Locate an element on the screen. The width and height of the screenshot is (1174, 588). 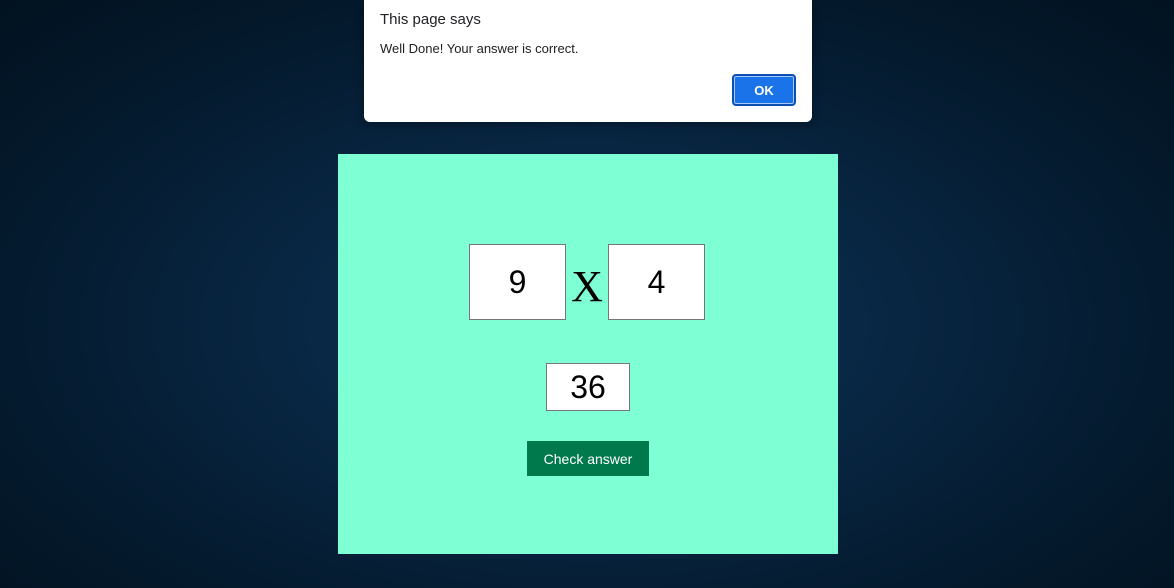
alert-message: Well Done! Your answer is correct. is located at coordinates (479, 48).